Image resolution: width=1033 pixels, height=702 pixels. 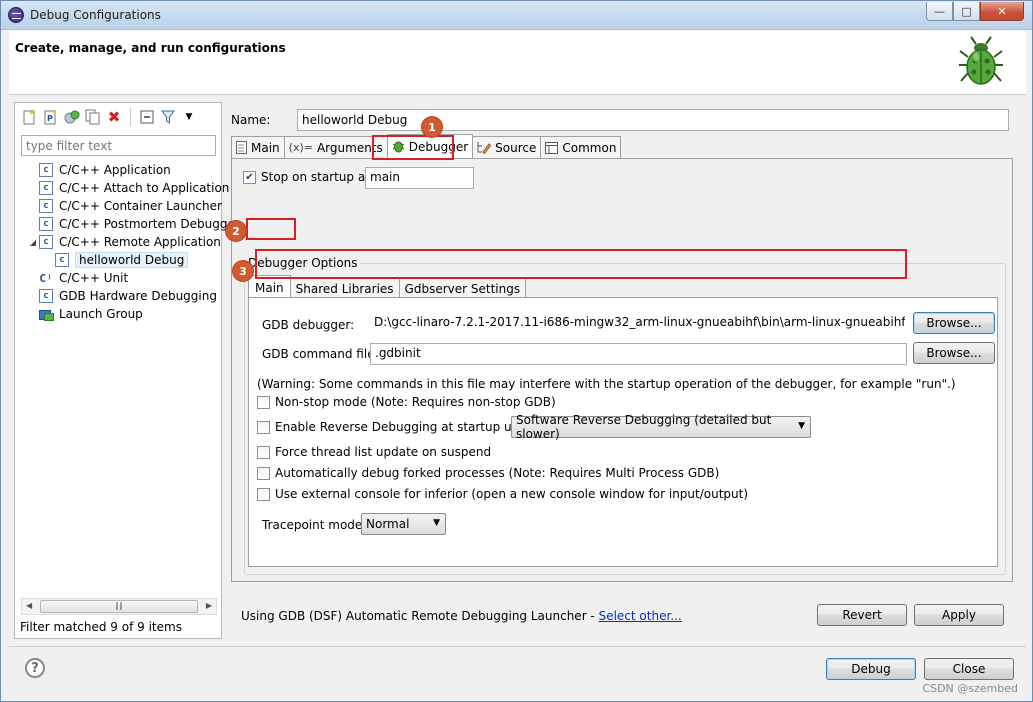 I want to click on tree-item-helloworld-debug: c helloworld Debug, so click(x=122, y=260).